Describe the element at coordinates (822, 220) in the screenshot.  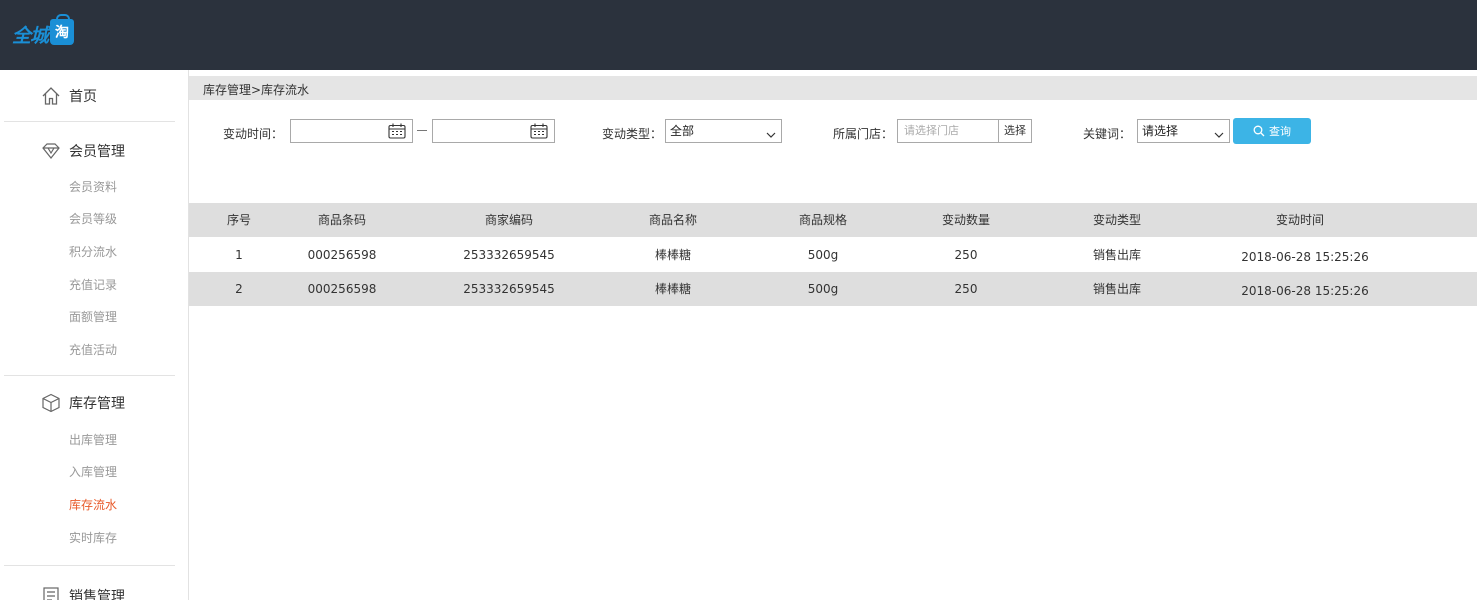
I see `column-header: 商品规格` at that location.